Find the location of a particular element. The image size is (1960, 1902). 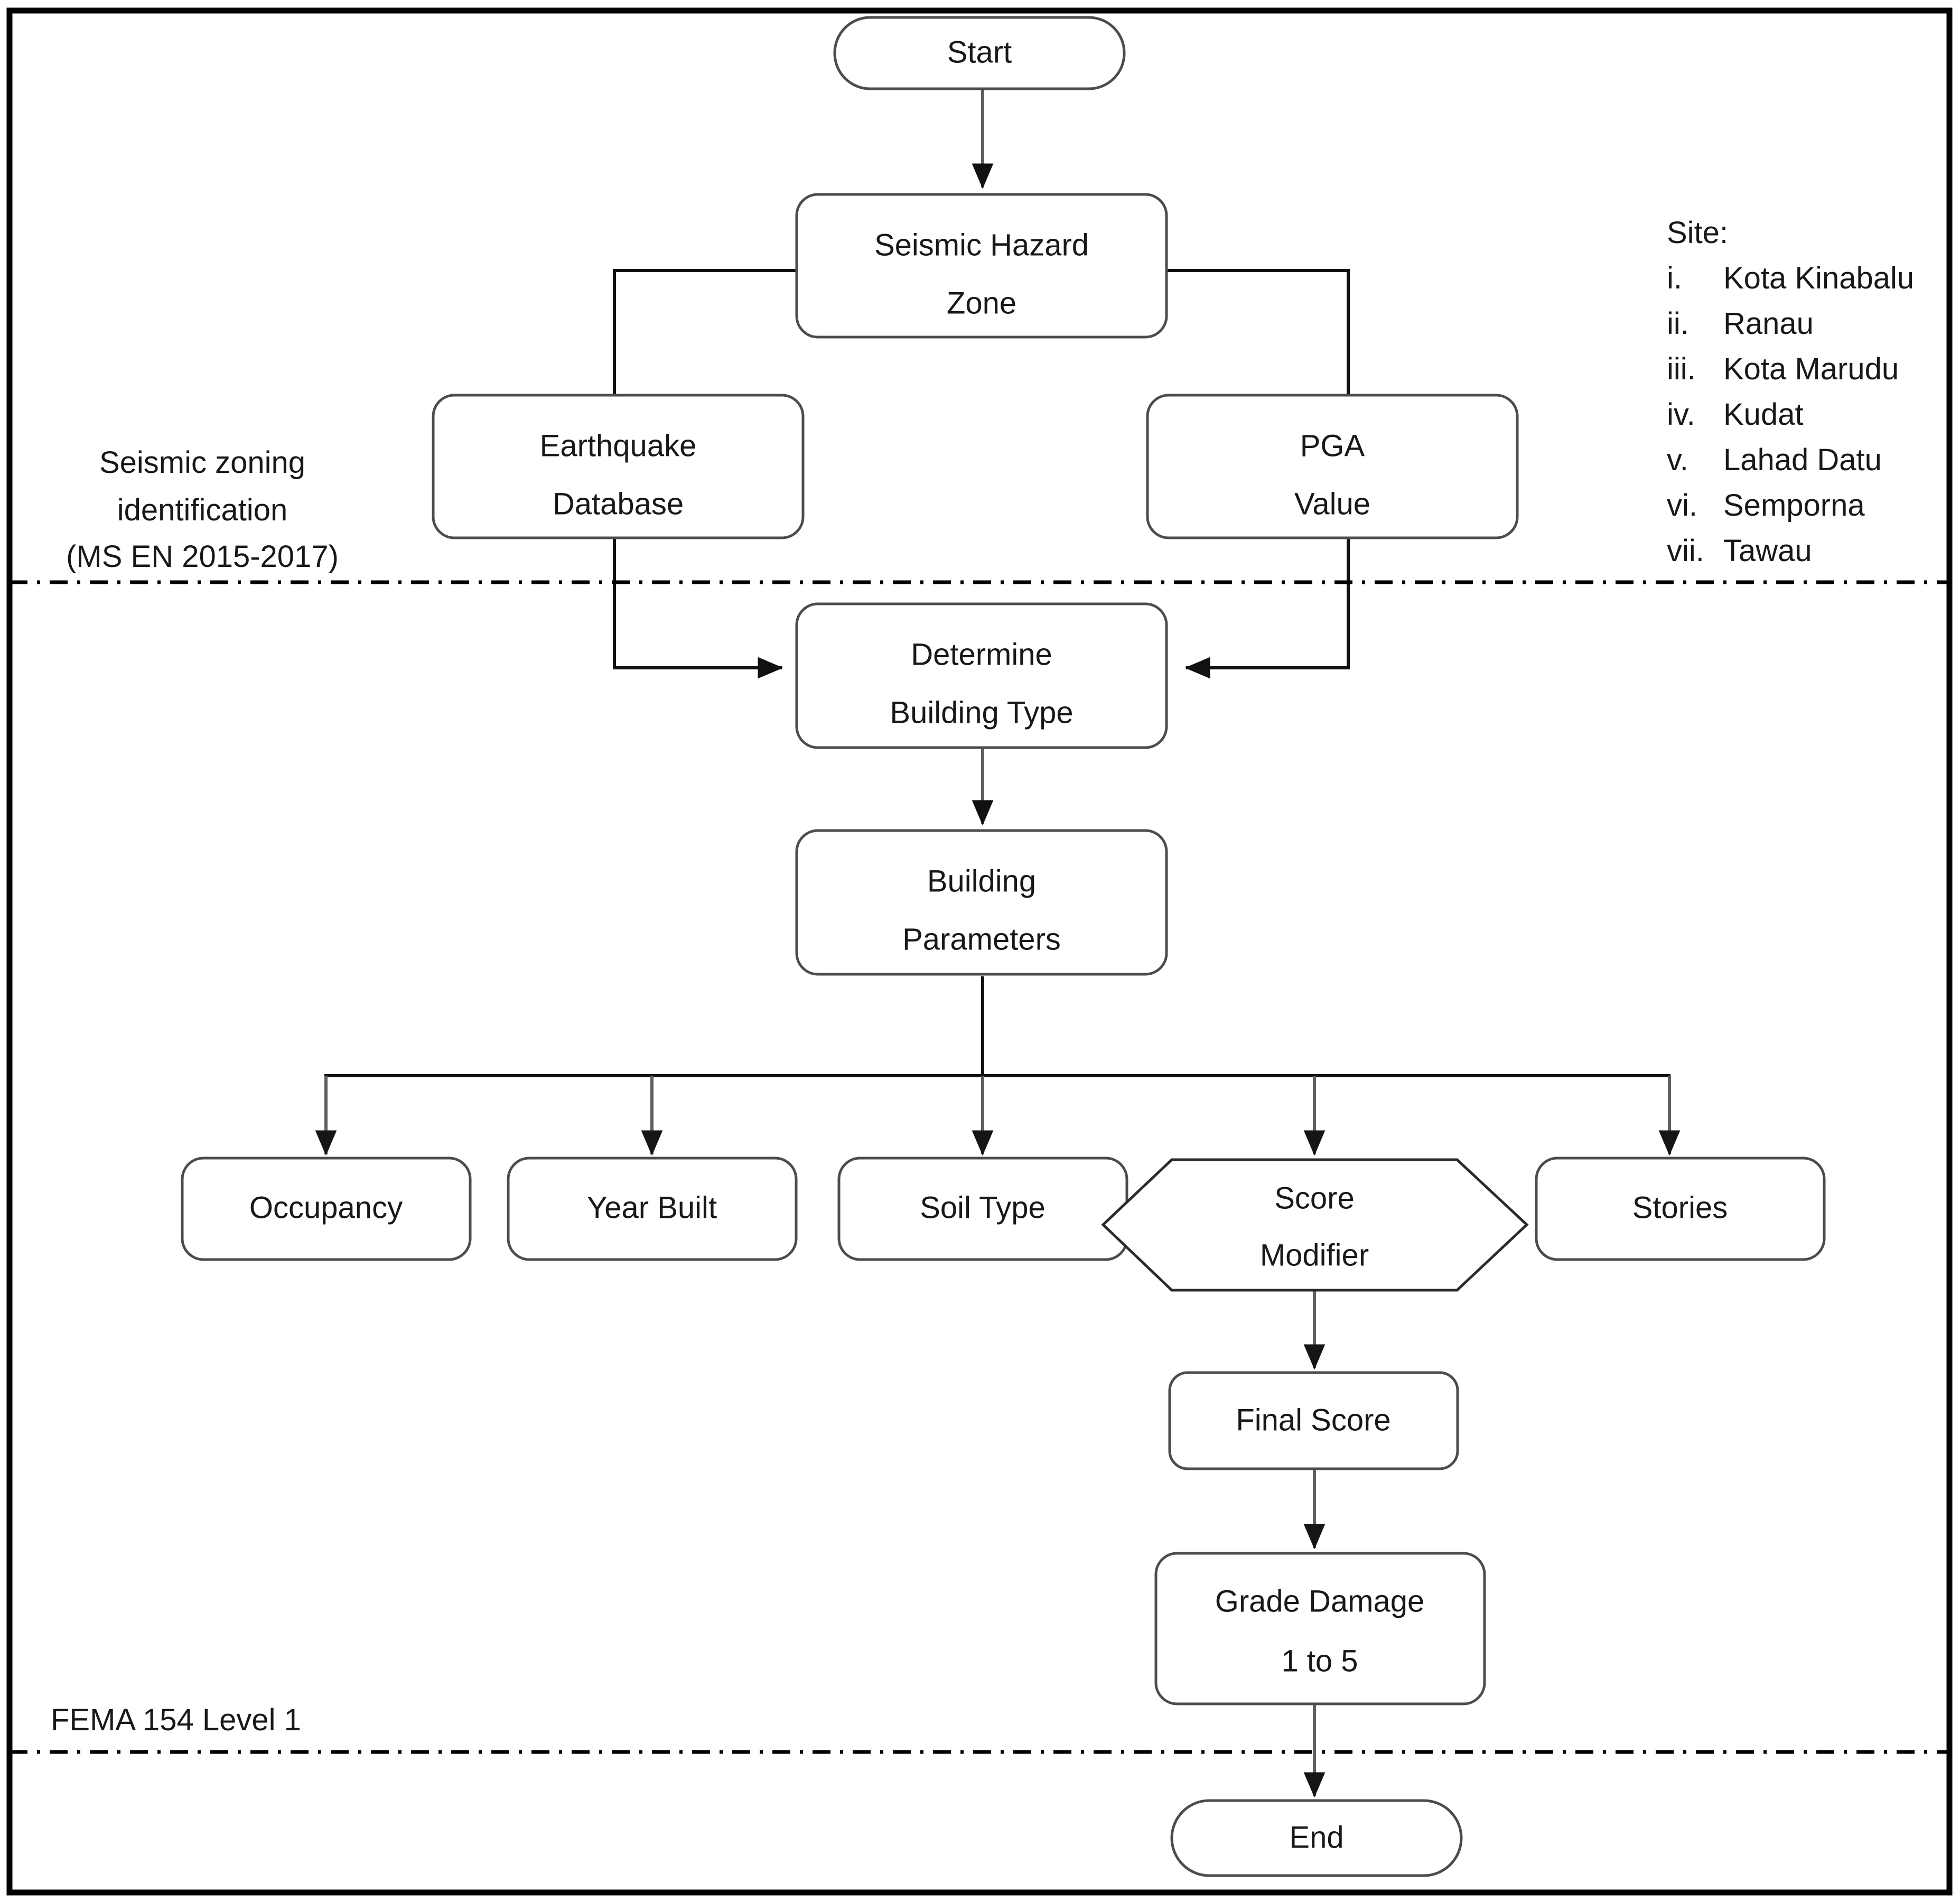

node-final-score: Final Score is located at coordinates (1313, 1420).